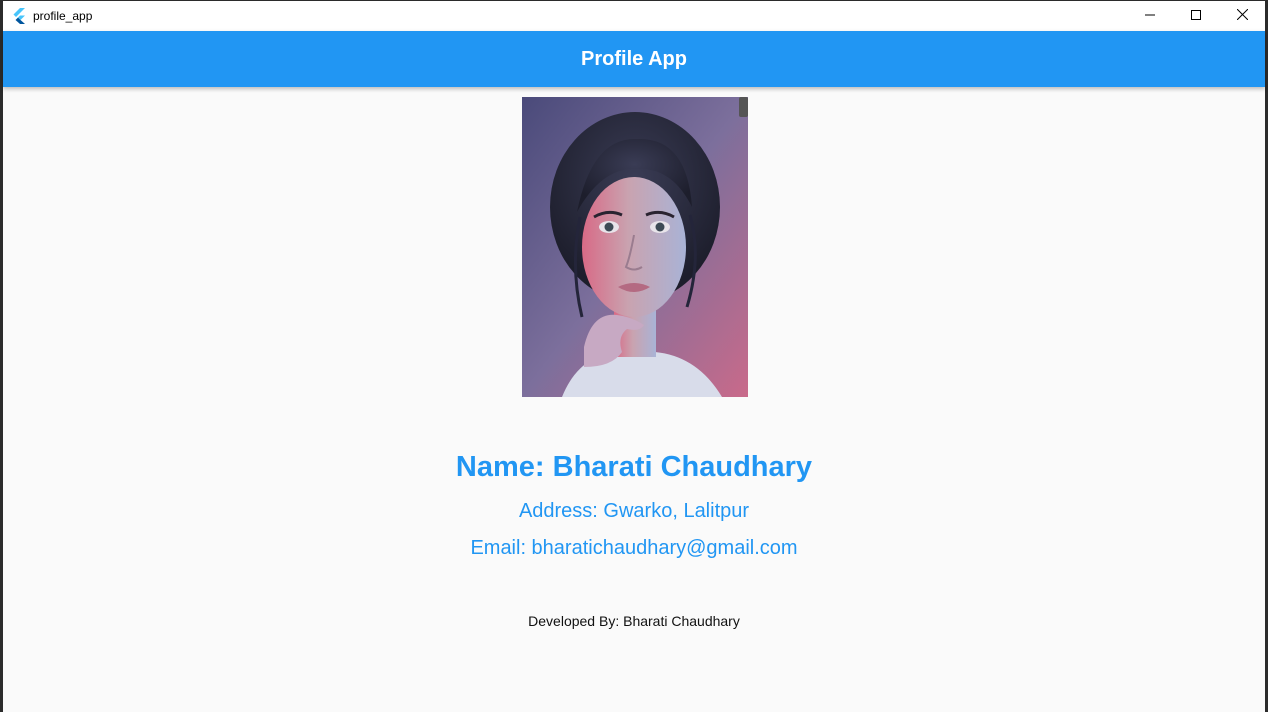 This screenshot has height=712, width=1268. I want to click on minimize-icon, so click(1150, 16).